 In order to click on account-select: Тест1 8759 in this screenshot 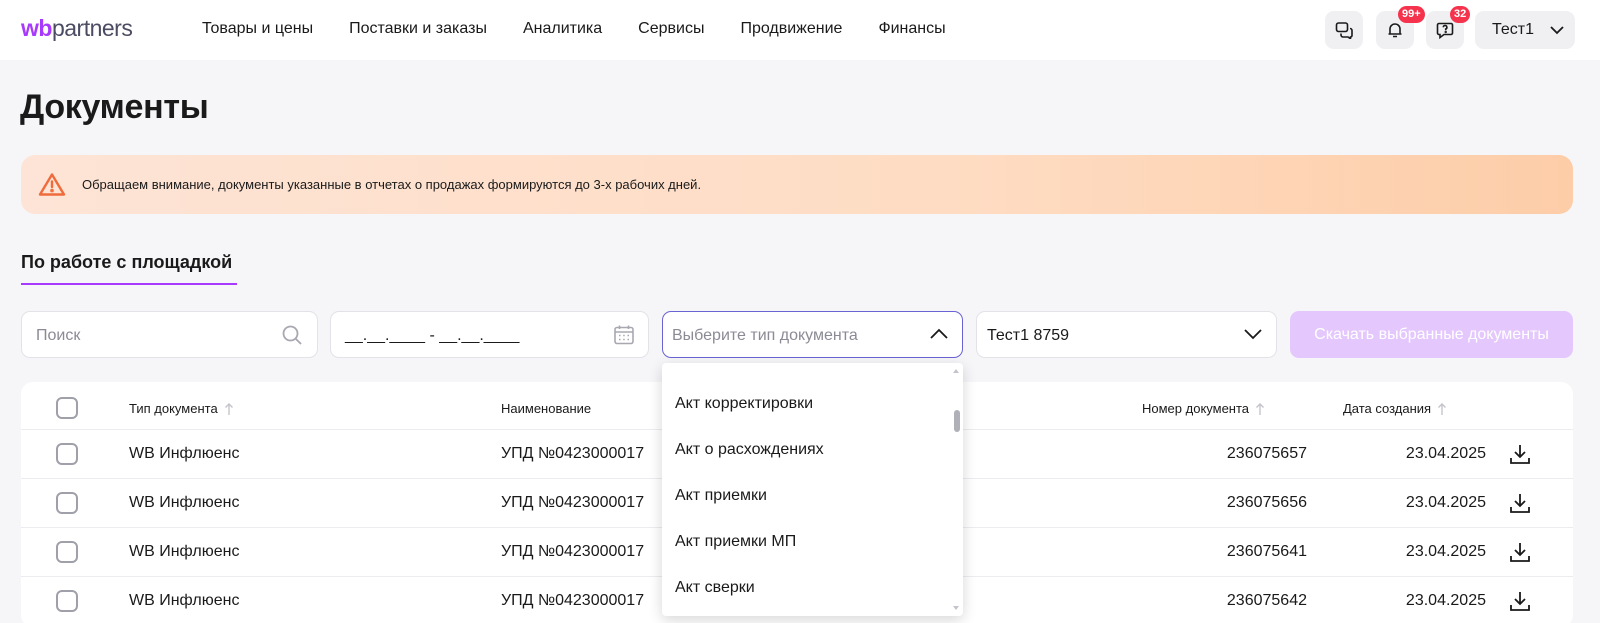, I will do `click(1126, 334)`.